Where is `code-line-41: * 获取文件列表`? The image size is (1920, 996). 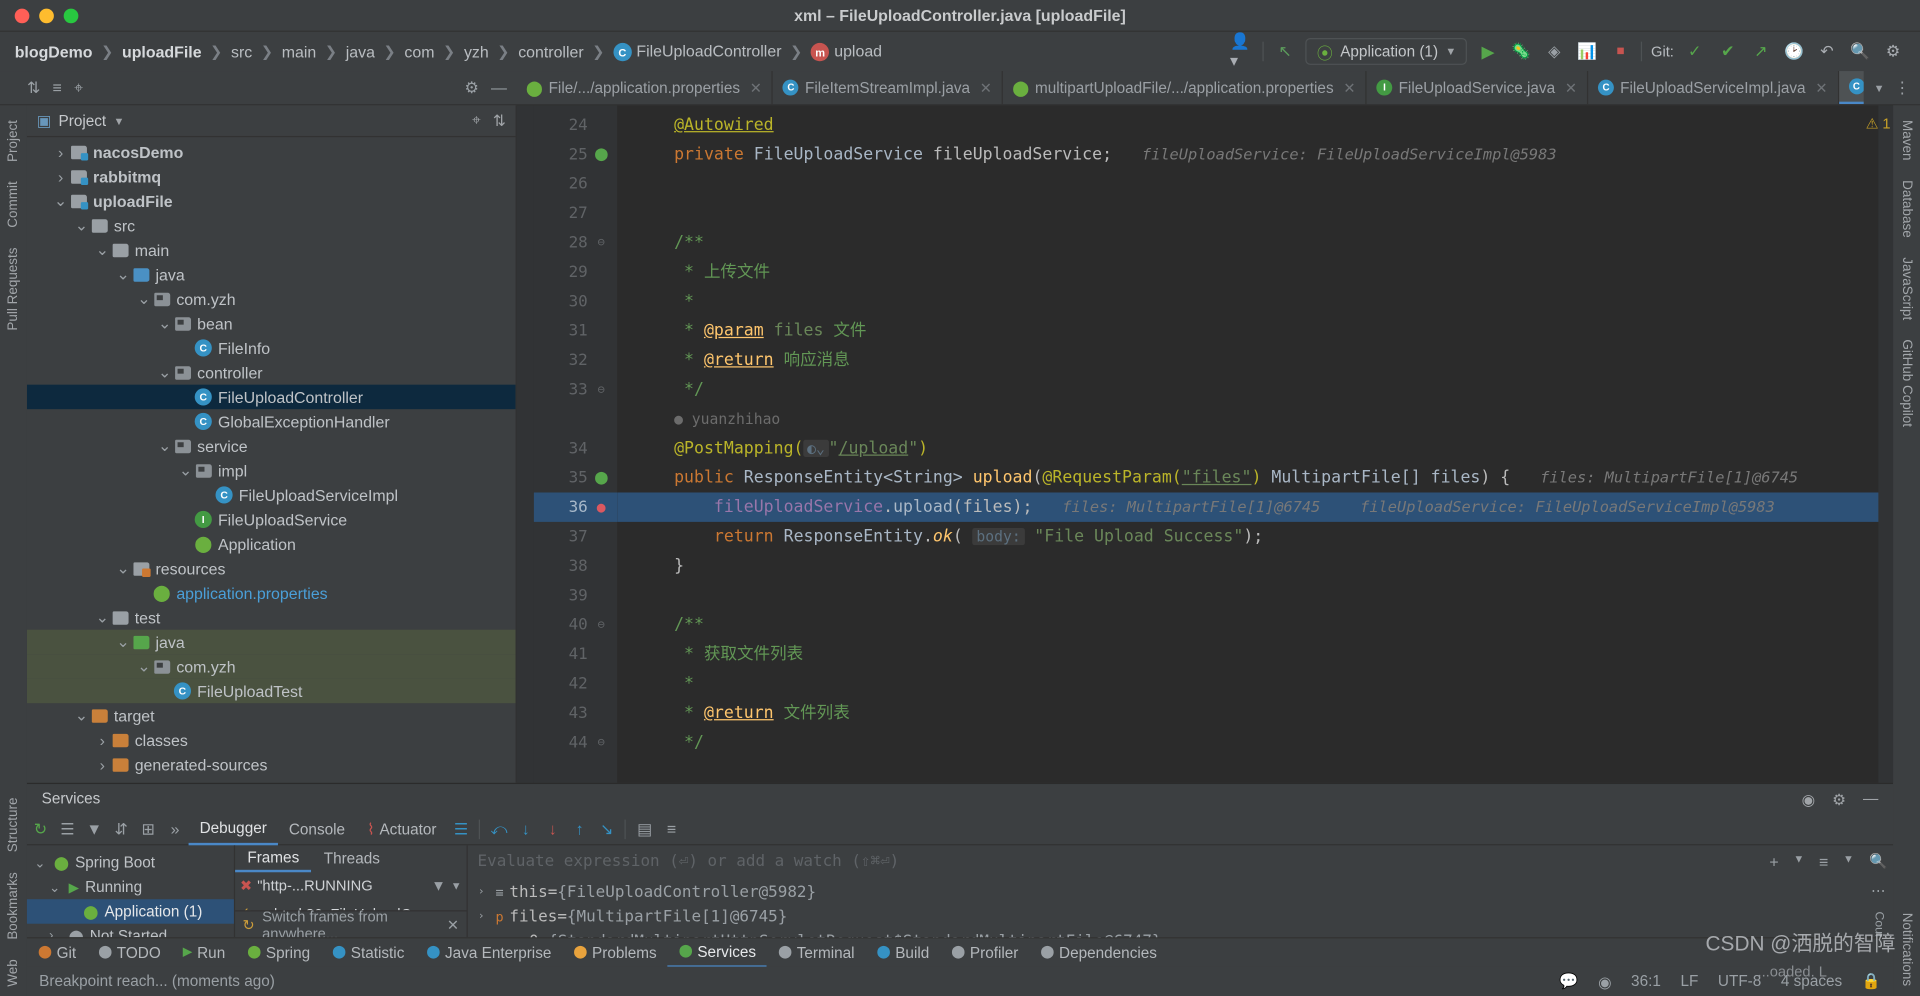
code-line-41: * 获取文件列表 is located at coordinates (1255, 653).